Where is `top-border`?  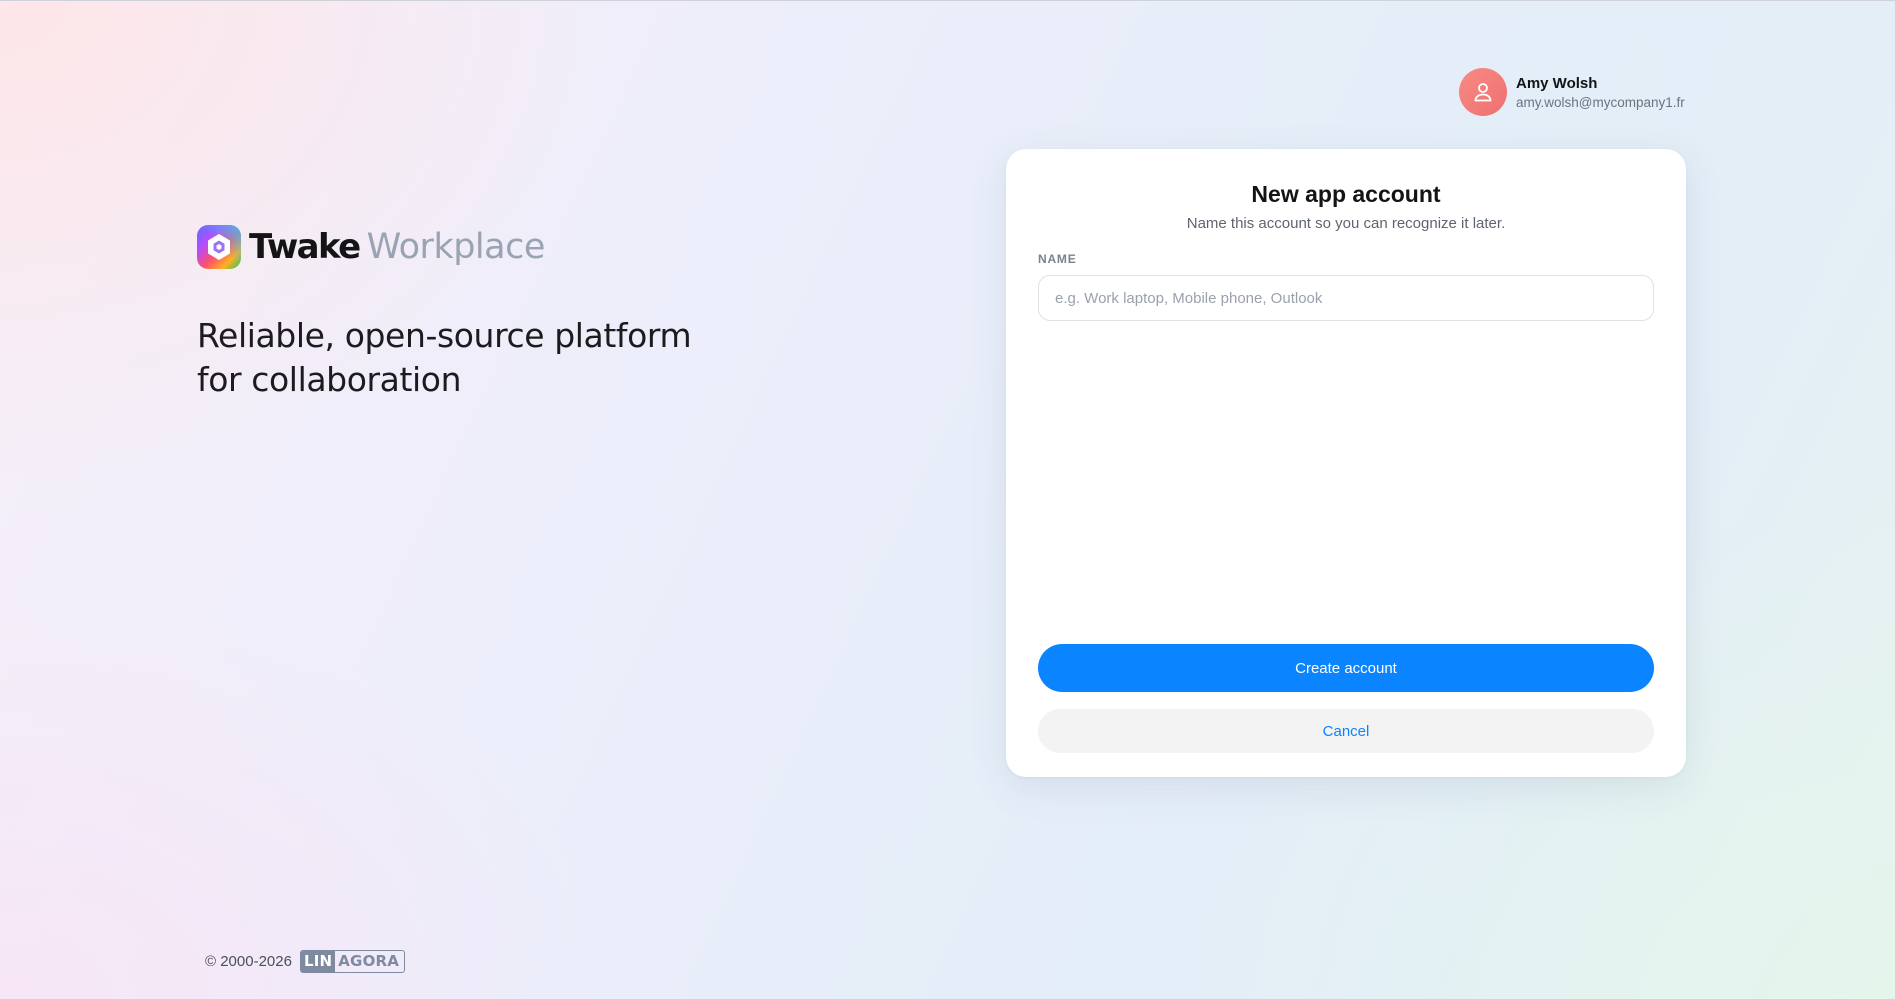 top-border is located at coordinates (947, 0).